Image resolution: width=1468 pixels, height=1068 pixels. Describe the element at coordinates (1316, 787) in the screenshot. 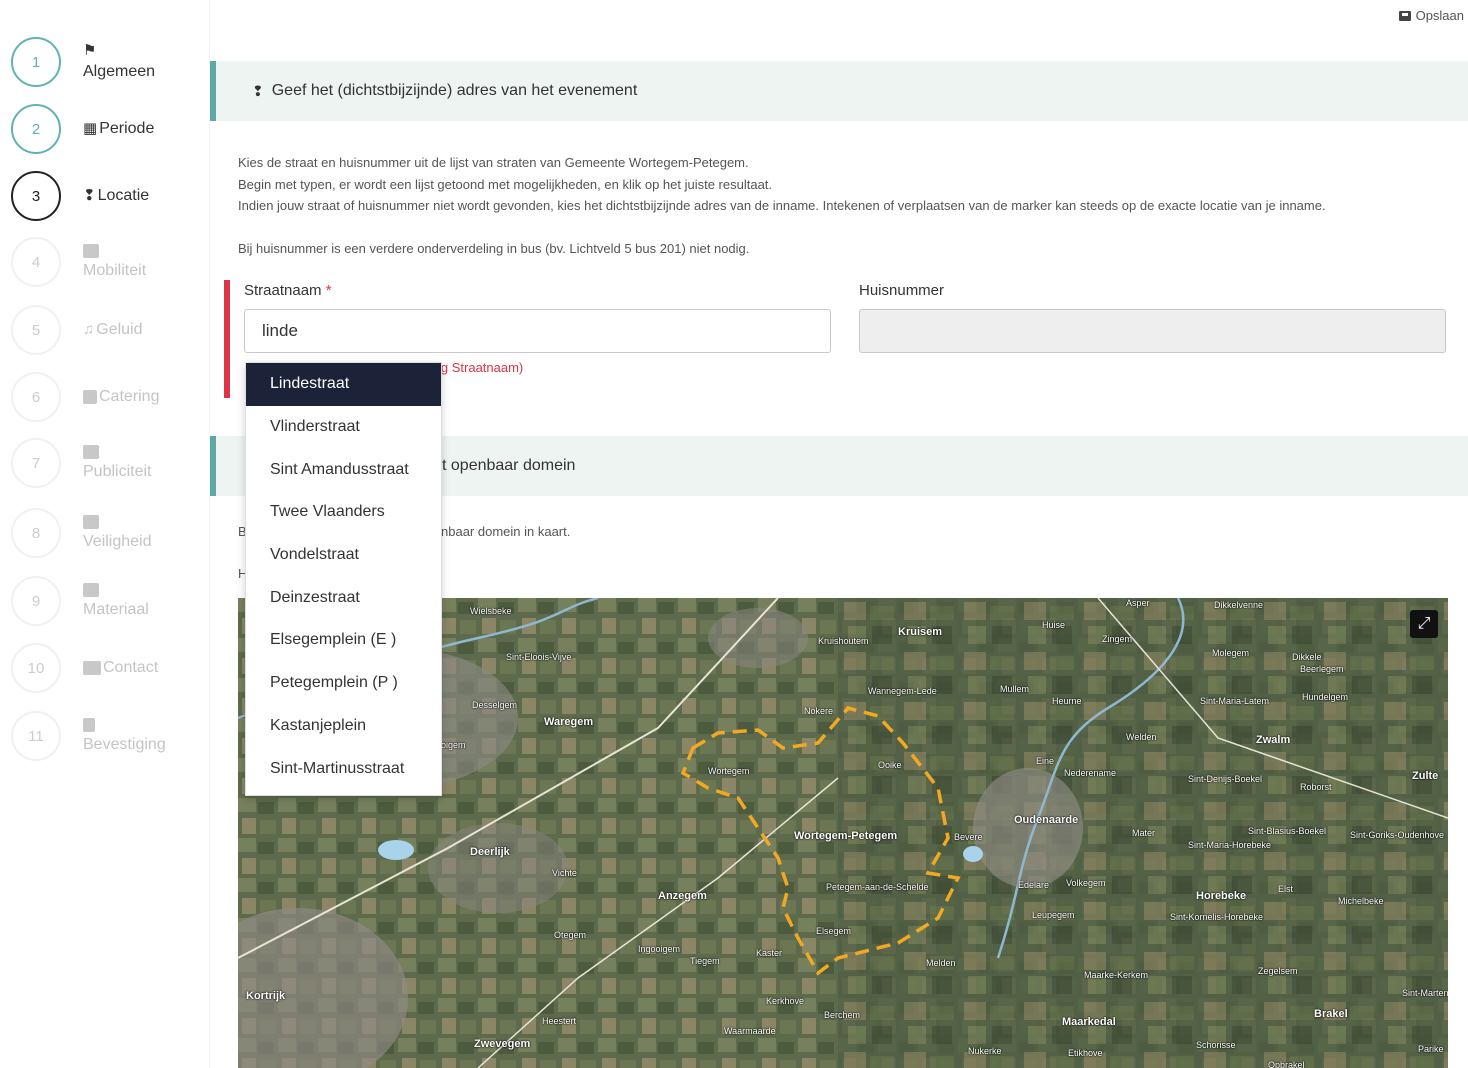

I see `map-label: Roborst` at that location.